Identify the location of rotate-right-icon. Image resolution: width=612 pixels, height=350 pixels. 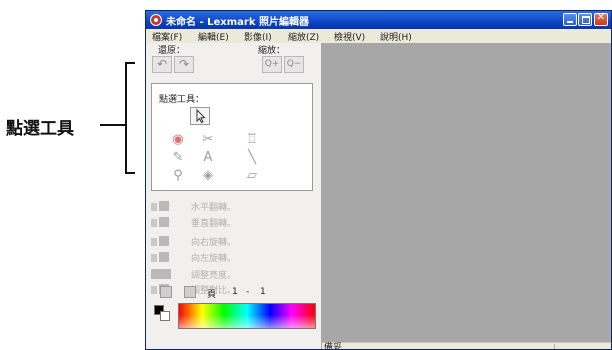
(162, 241).